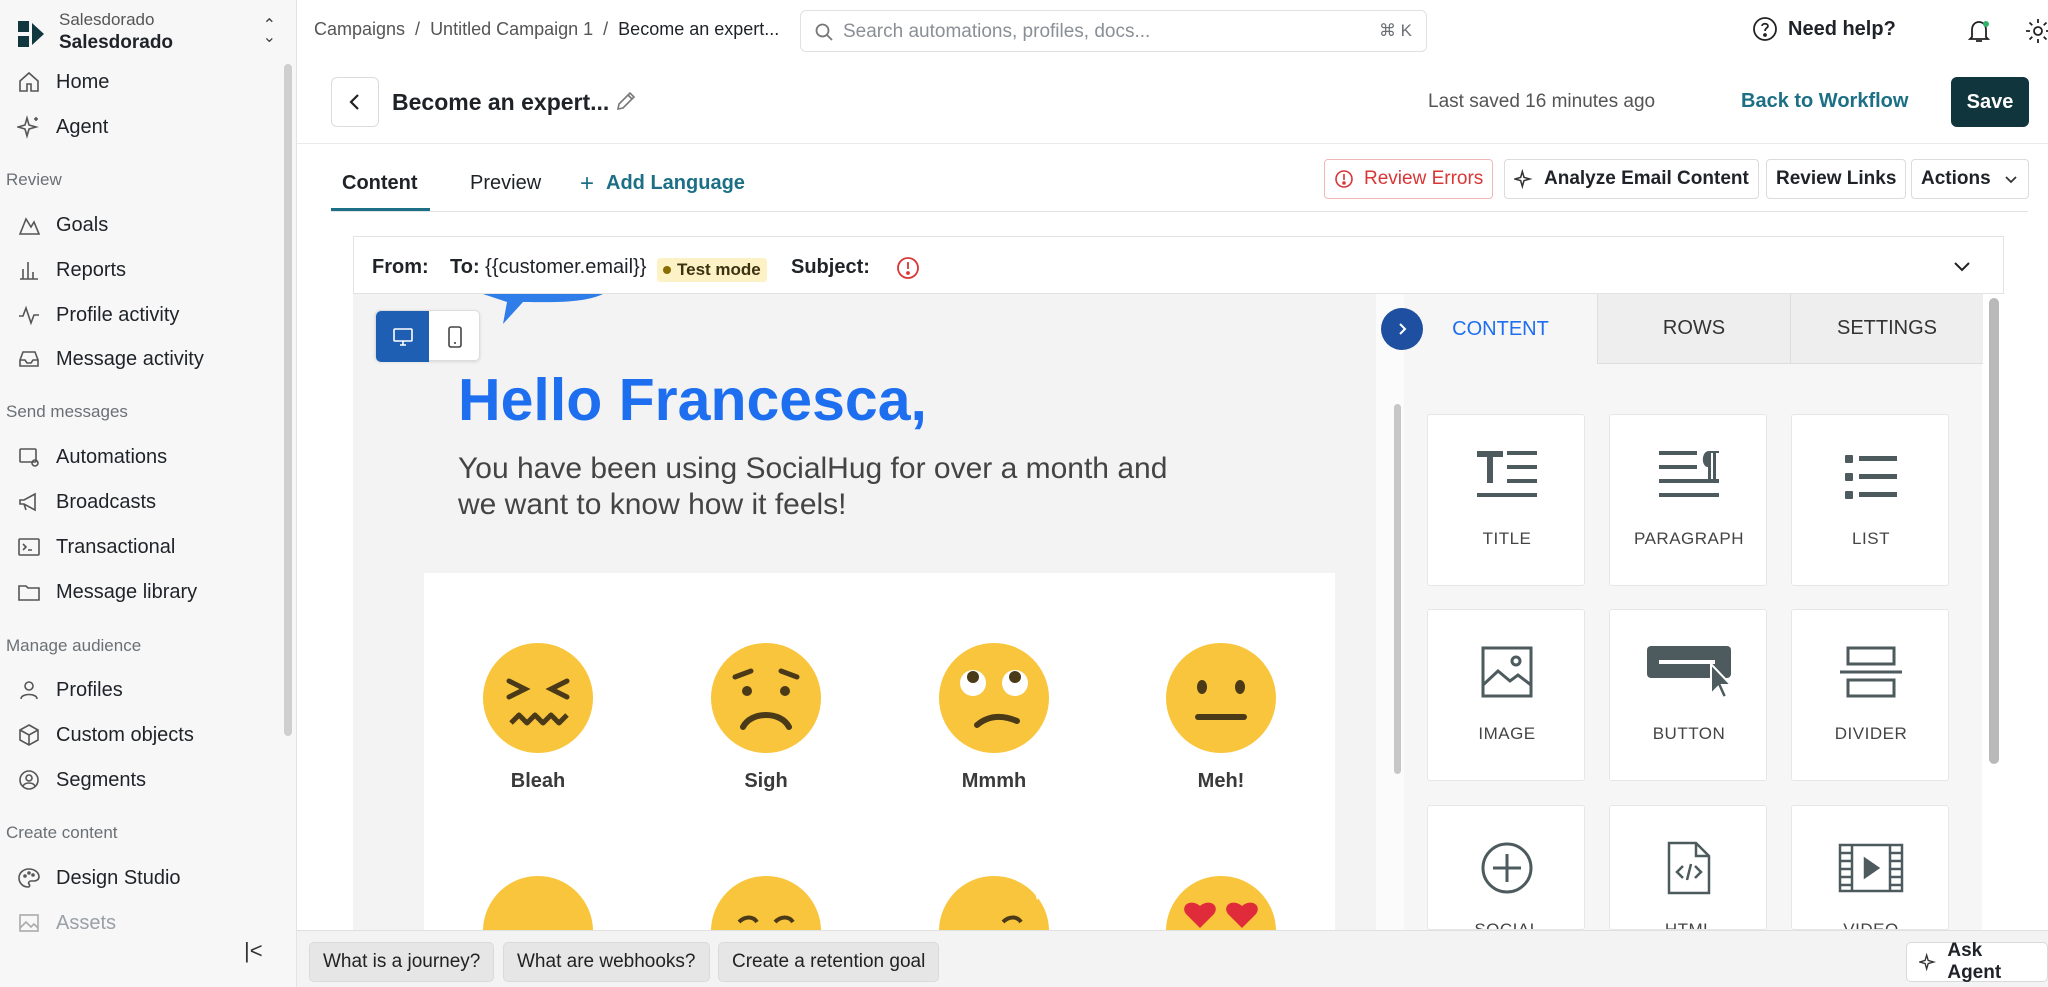  What do you see at coordinates (1870, 867) in the screenshot?
I see `block-video: VIDEO` at bounding box center [1870, 867].